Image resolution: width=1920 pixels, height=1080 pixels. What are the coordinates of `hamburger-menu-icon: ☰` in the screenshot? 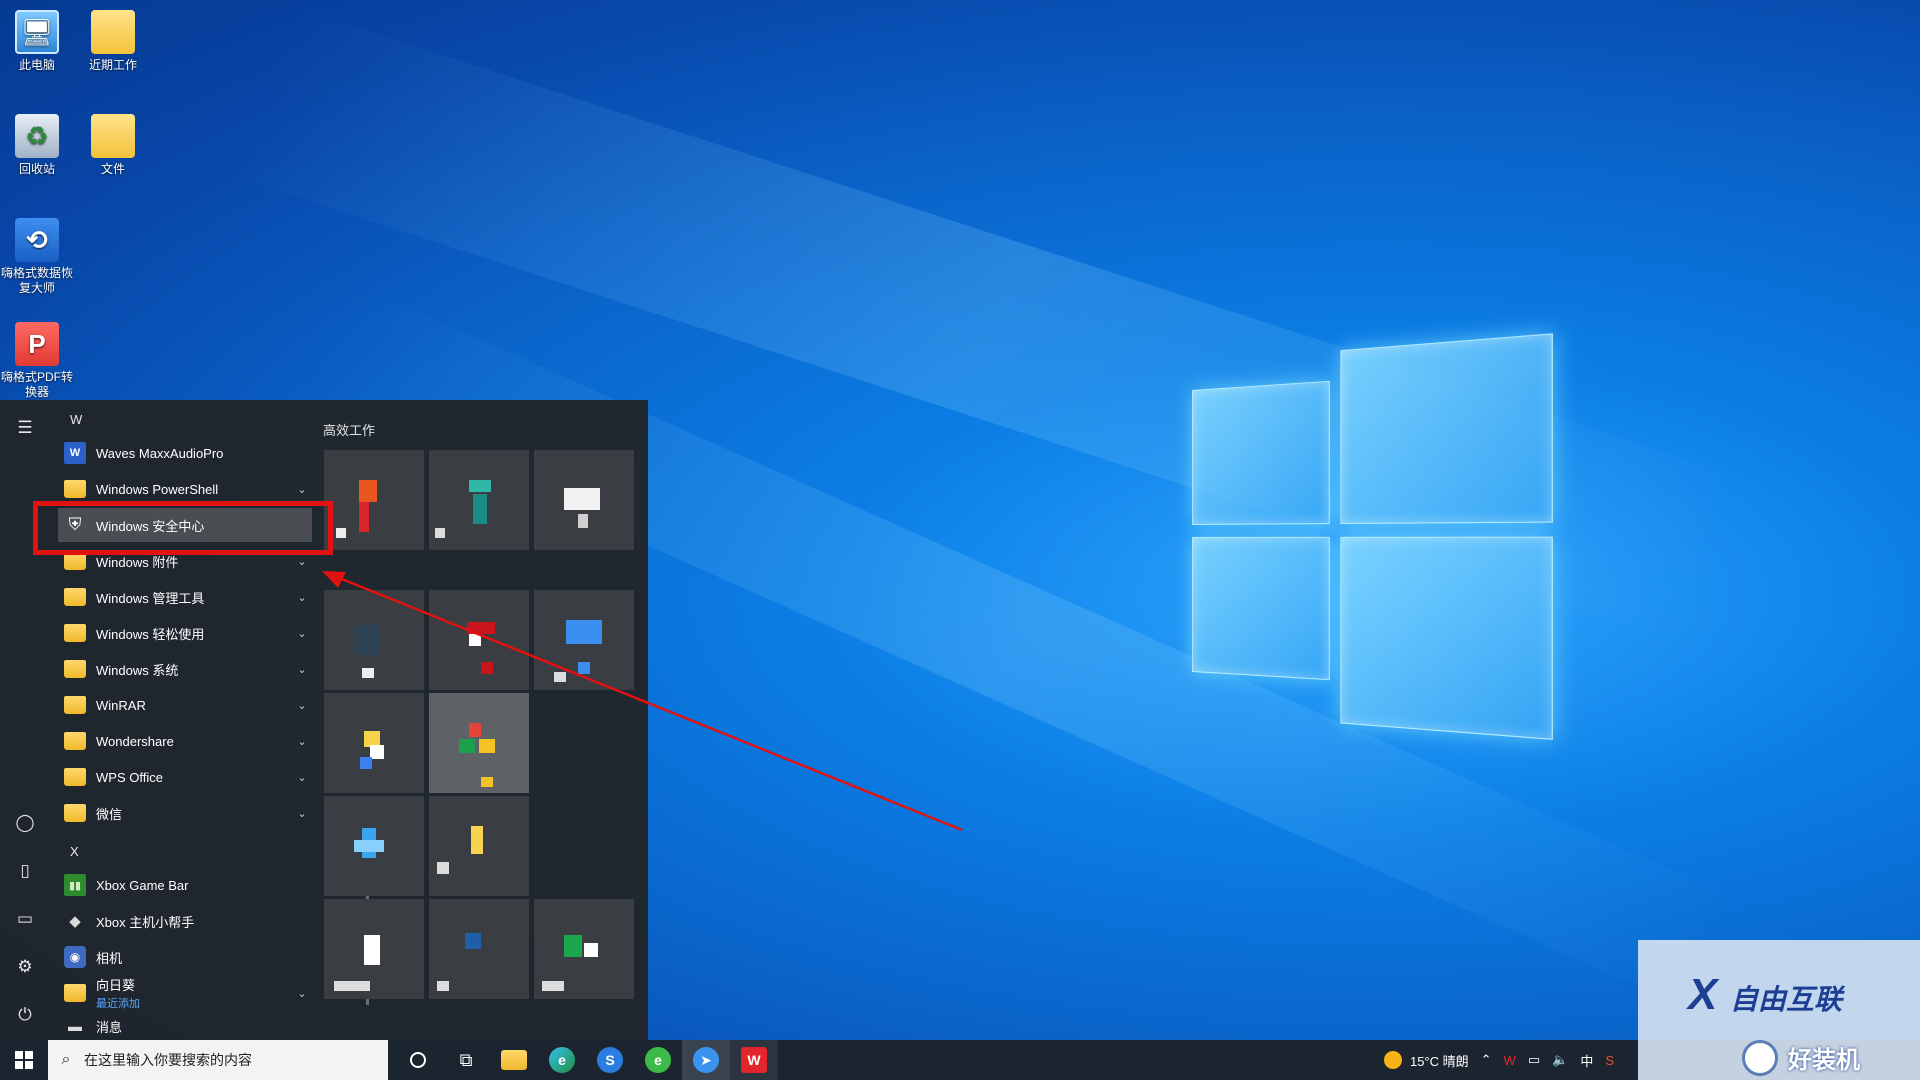 It's located at (25, 428).